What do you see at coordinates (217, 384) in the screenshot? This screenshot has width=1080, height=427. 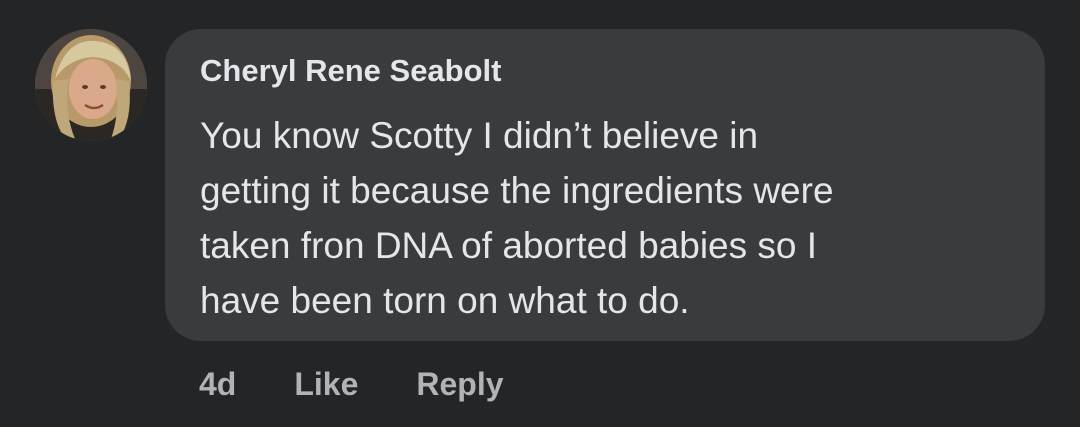 I see `timestamp: 4d` at bounding box center [217, 384].